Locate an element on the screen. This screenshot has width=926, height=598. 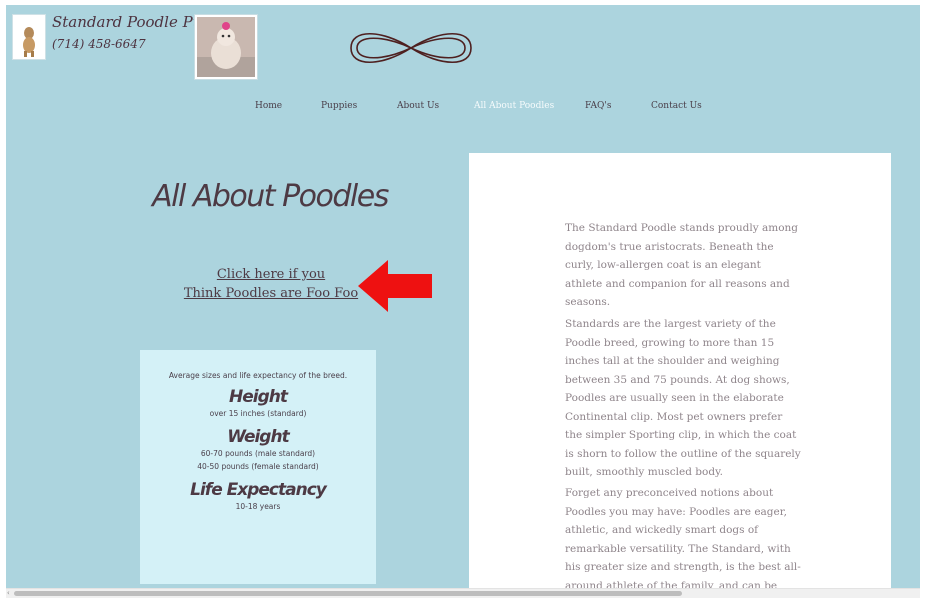
nav-faqs: FAQ's is located at coordinates (598, 106).